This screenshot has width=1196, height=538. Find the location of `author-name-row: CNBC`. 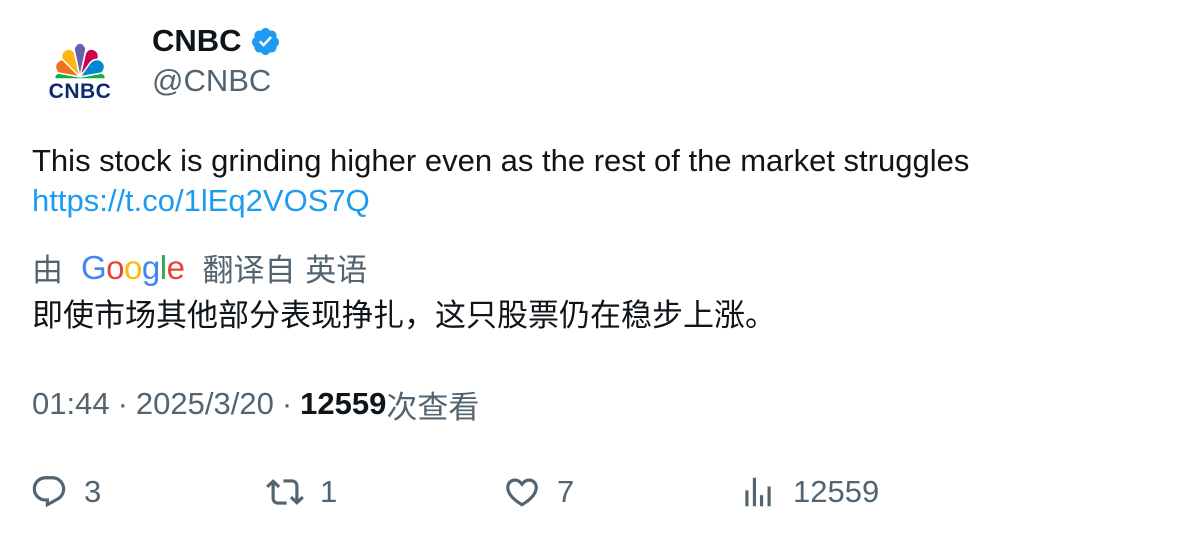

author-name-row: CNBC is located at coordinates (216, 41).